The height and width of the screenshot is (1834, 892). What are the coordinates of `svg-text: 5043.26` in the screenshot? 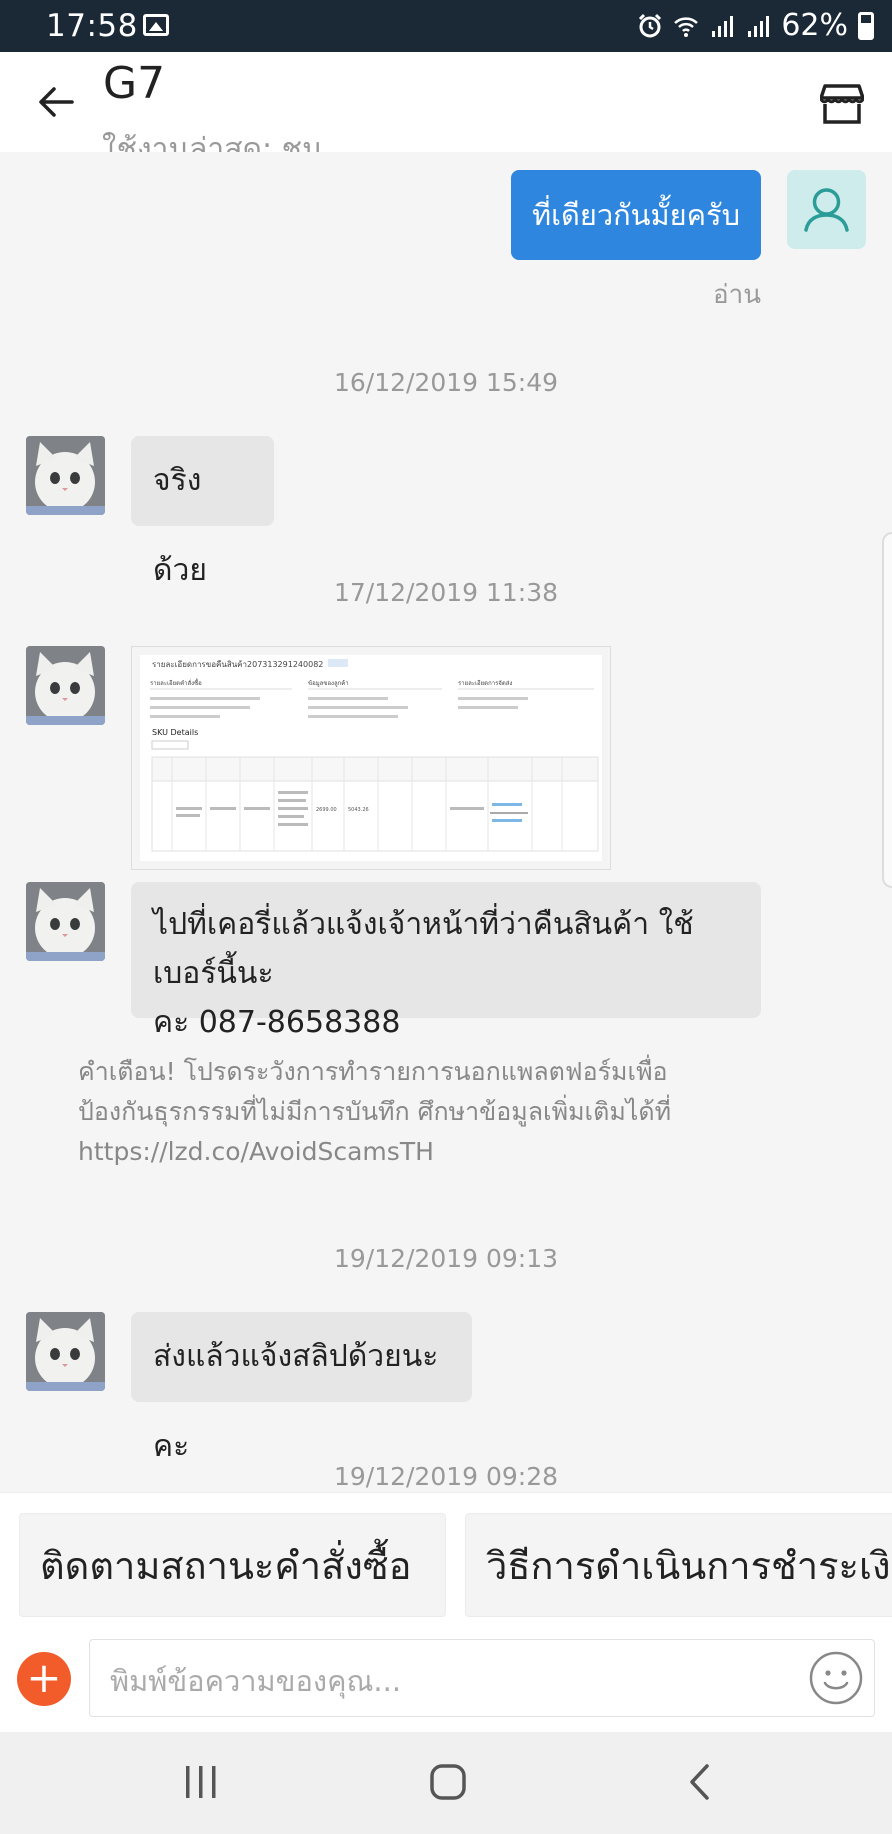 It's located at (358, 810).